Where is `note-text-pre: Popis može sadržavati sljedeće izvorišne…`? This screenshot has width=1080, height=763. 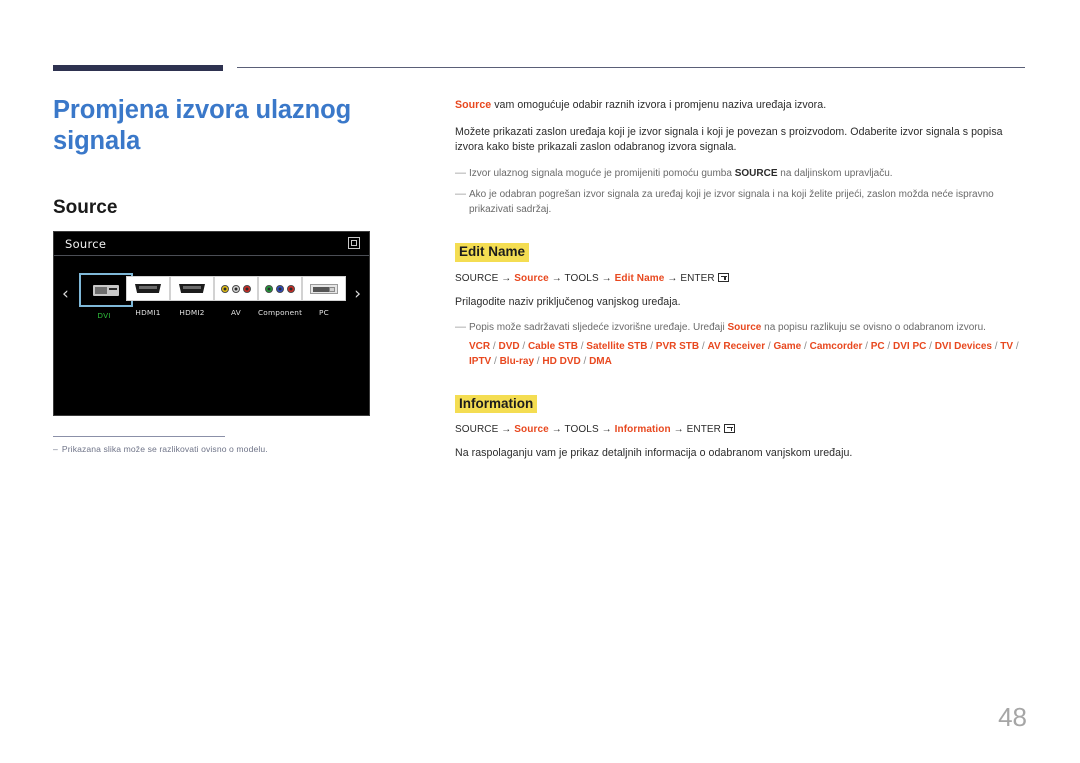
note-text-pre: Popis može sadržavati sljedeće izvorišne… is located at coordinates (598, 328).